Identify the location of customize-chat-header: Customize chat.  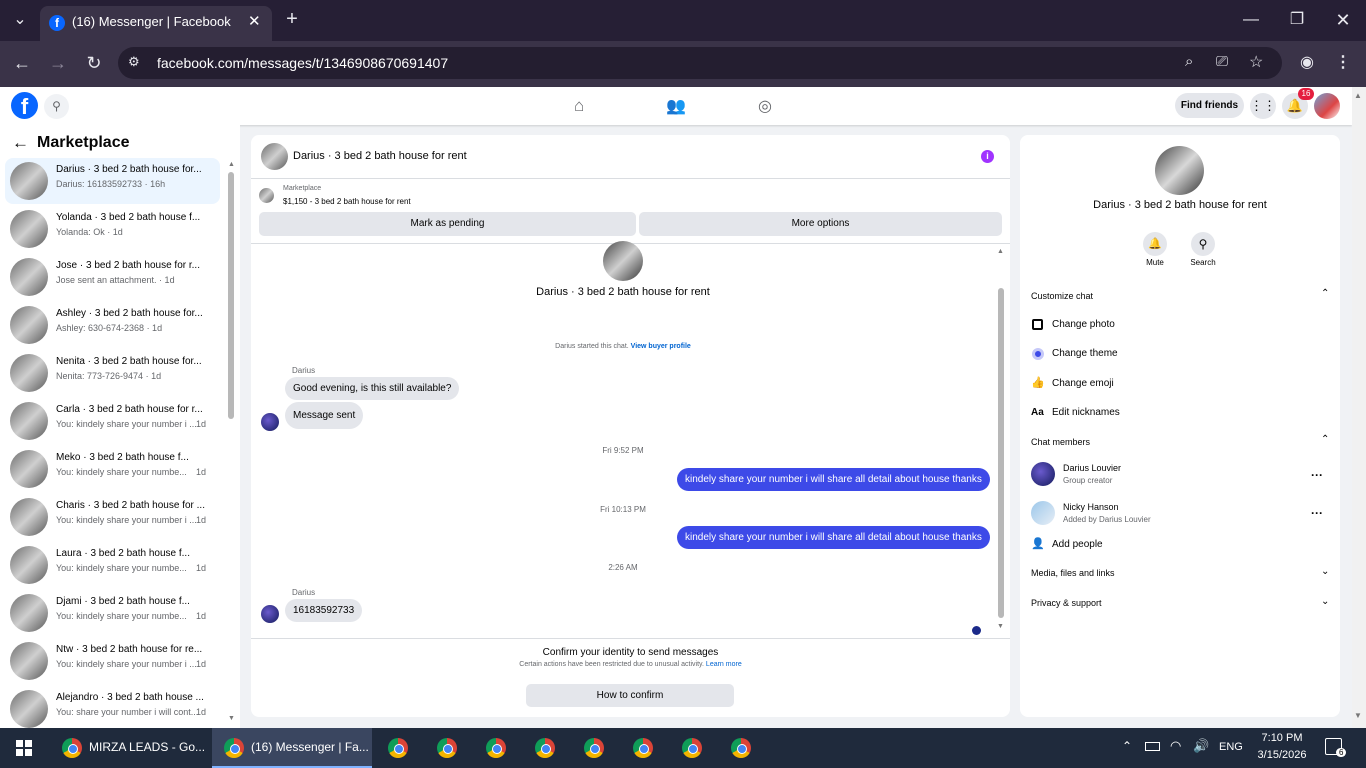
(1062, 296).